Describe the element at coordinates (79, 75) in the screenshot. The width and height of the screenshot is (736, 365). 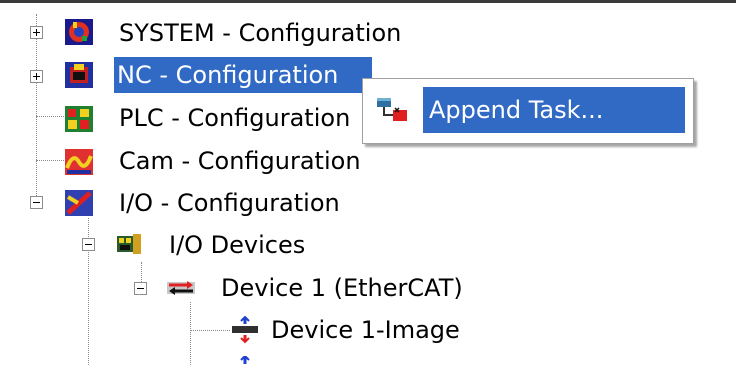
I see `nc-config-icon` at that location.